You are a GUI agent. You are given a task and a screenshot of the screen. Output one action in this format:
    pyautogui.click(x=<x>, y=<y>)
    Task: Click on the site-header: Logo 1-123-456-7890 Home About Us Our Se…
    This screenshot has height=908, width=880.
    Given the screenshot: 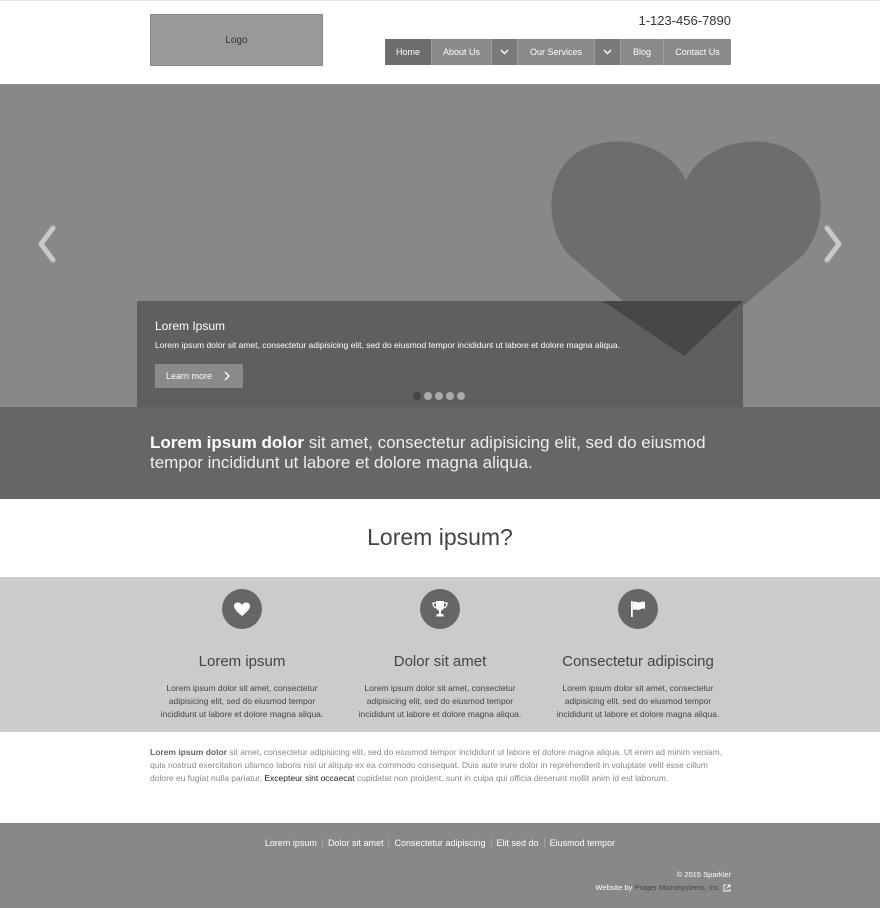 What is the action you would take?
    pyautogui.click(x=440, y=42)
    